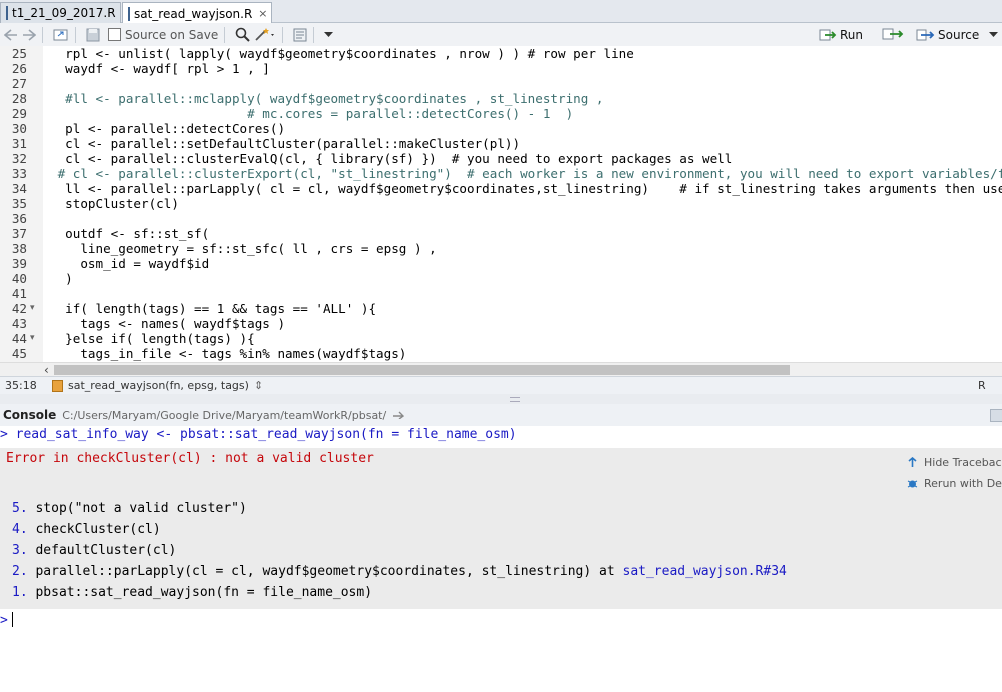  Describe the element at coordinates (19, 158) in the screenshot. I see `line-number: 32` at that location.